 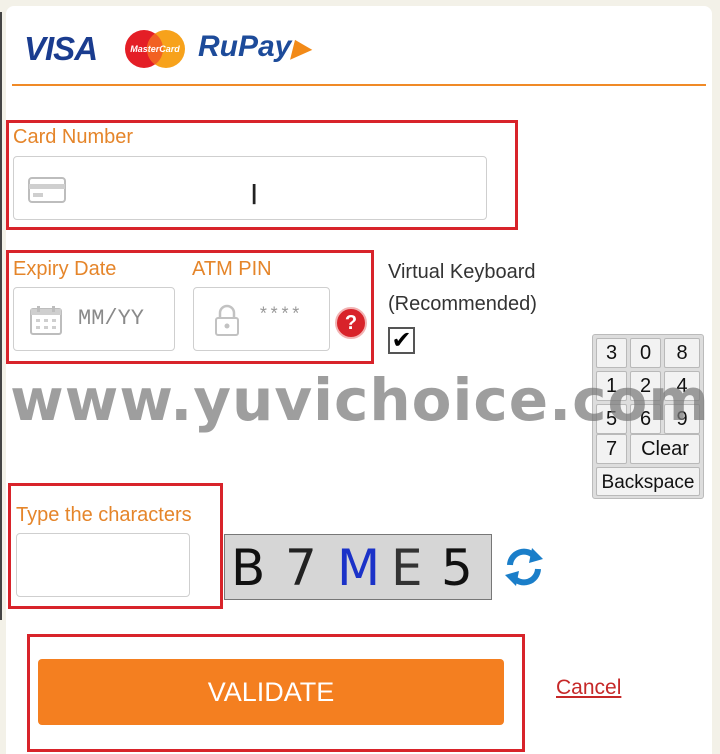 What do you see at coordinates (254, 194) in the screenshot?
I see `text-cursor-icon: I` at bounding box center [254, 194].